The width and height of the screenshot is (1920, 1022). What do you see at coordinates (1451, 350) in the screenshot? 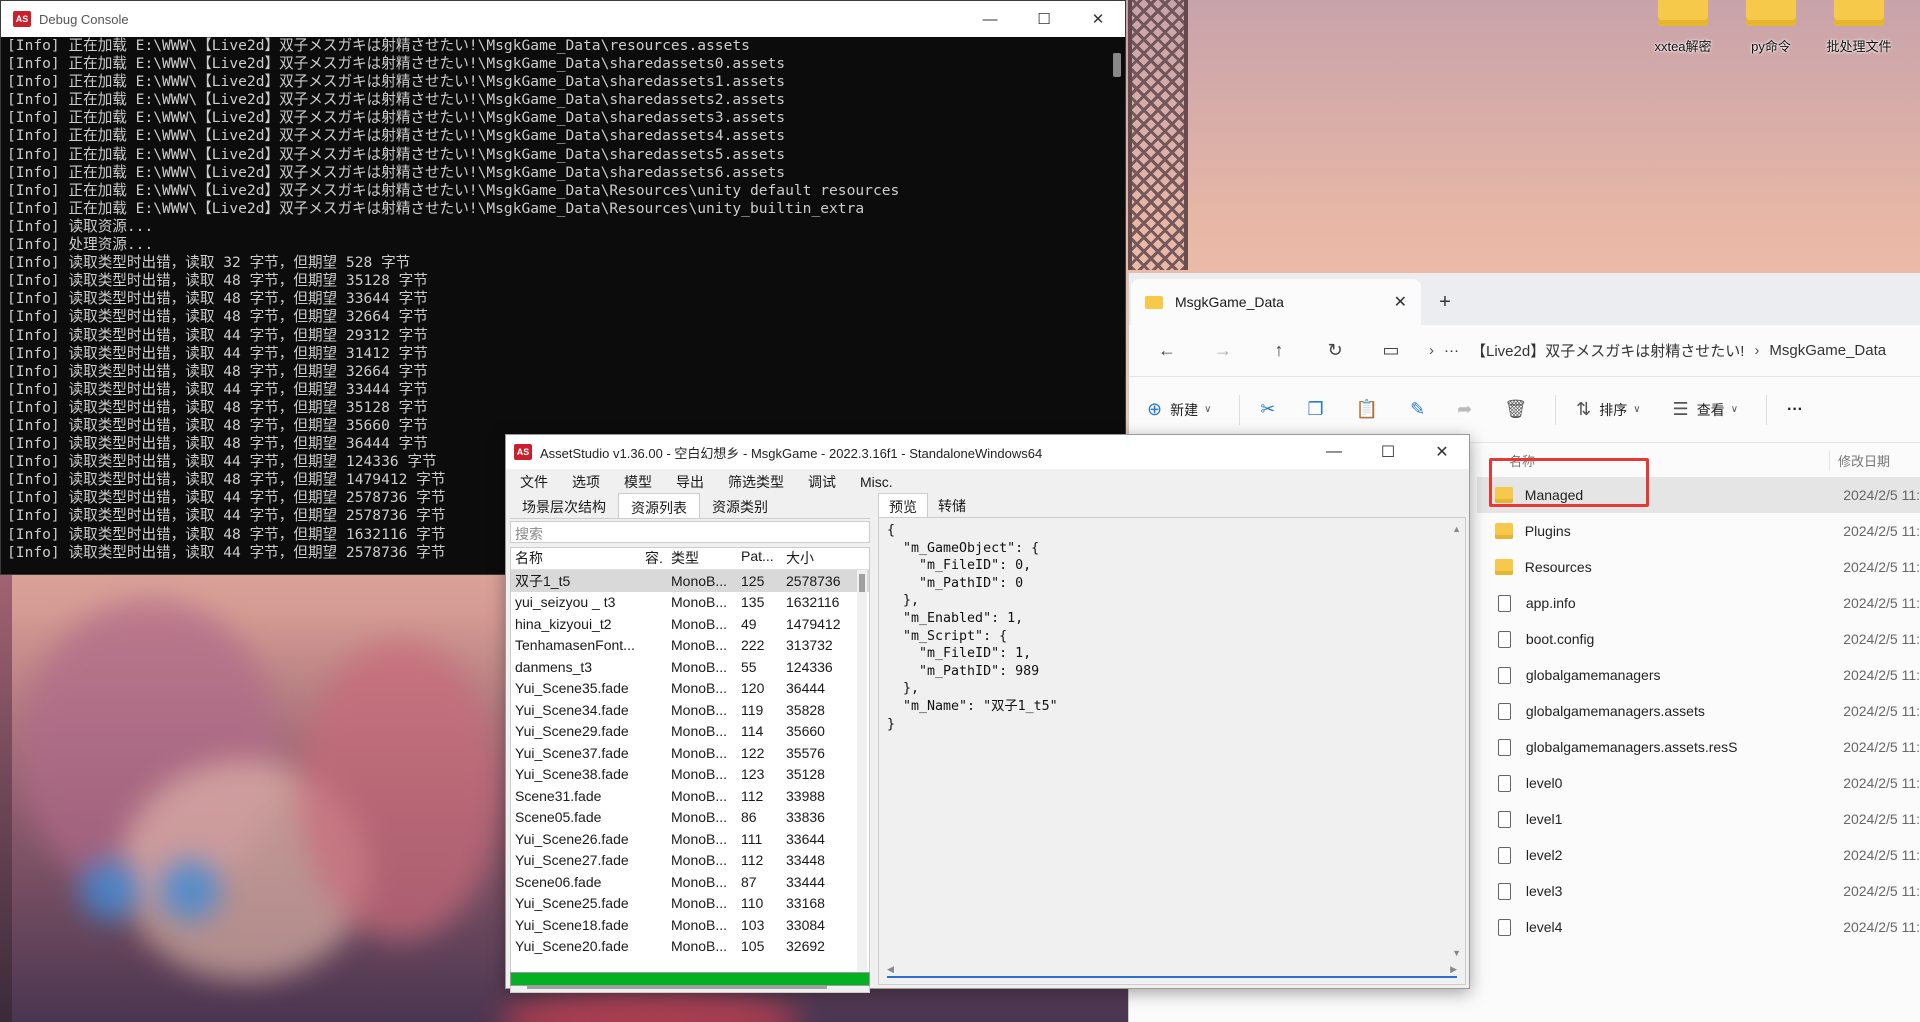
I see `more-breadcrumb: ···` at bounding box center [1451, 350].